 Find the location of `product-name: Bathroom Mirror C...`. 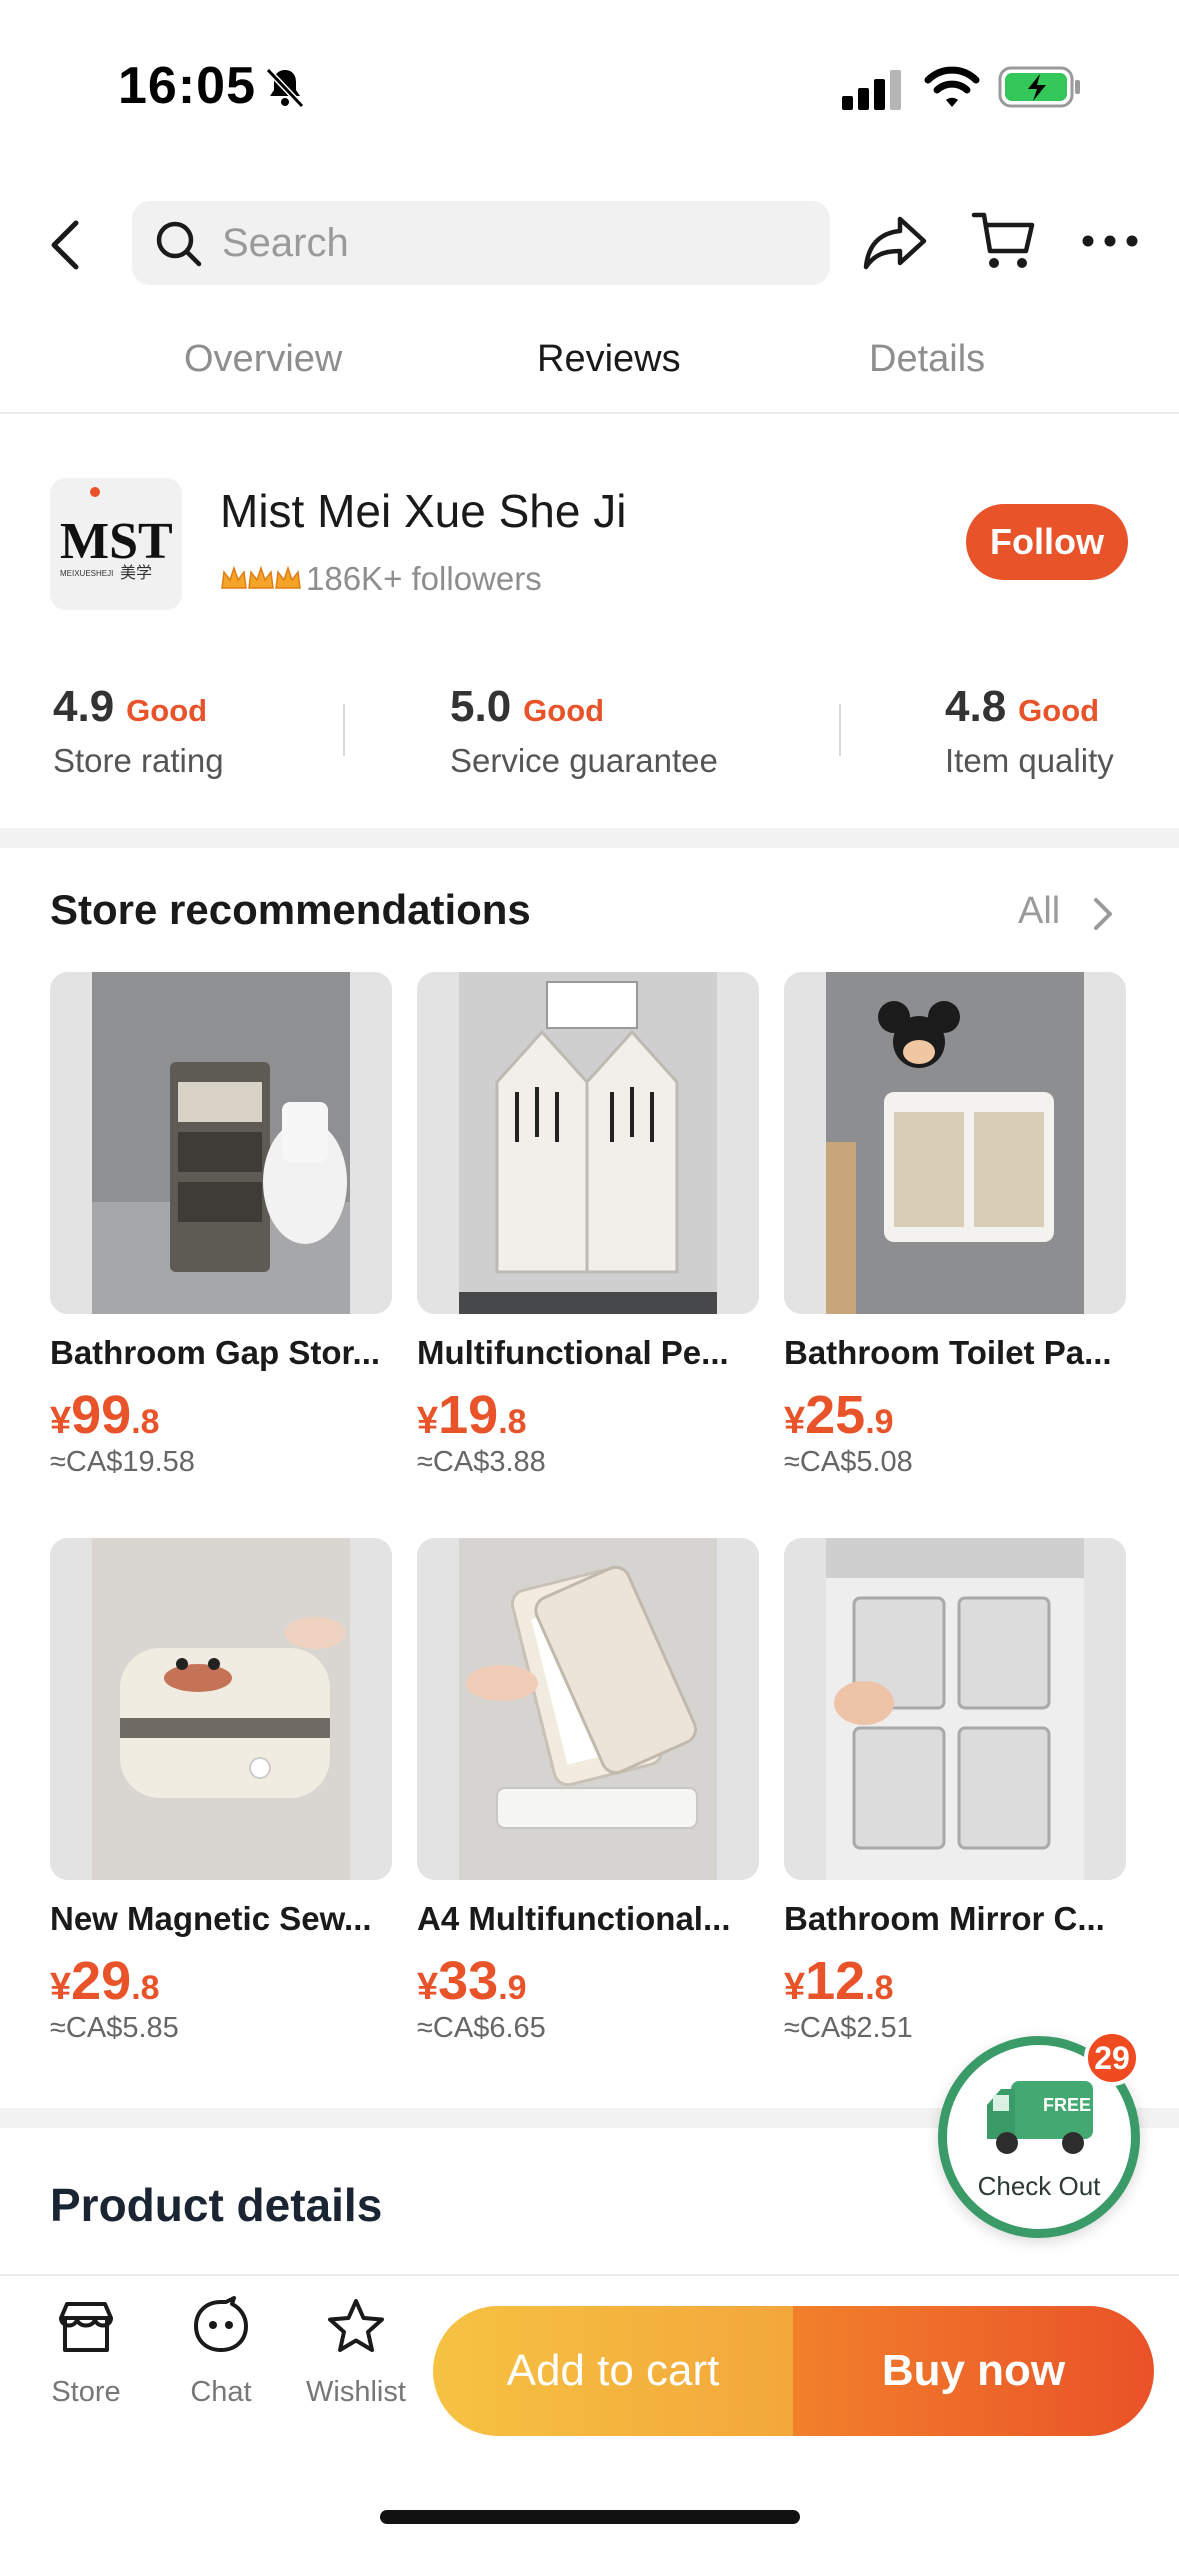

product-name: Bathroom Mirror C... is located at coordinates (944, 1918).